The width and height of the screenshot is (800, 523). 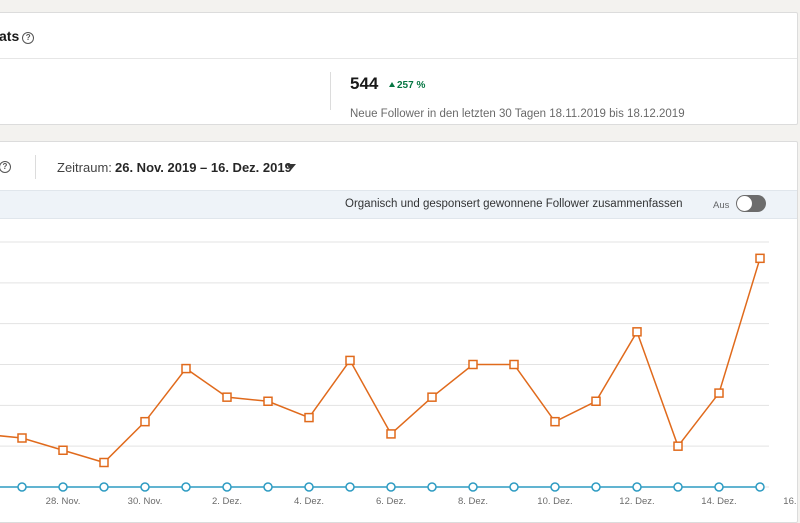 I want to click on x-tick-label: 10. Dez., so click(x=554, y=501).